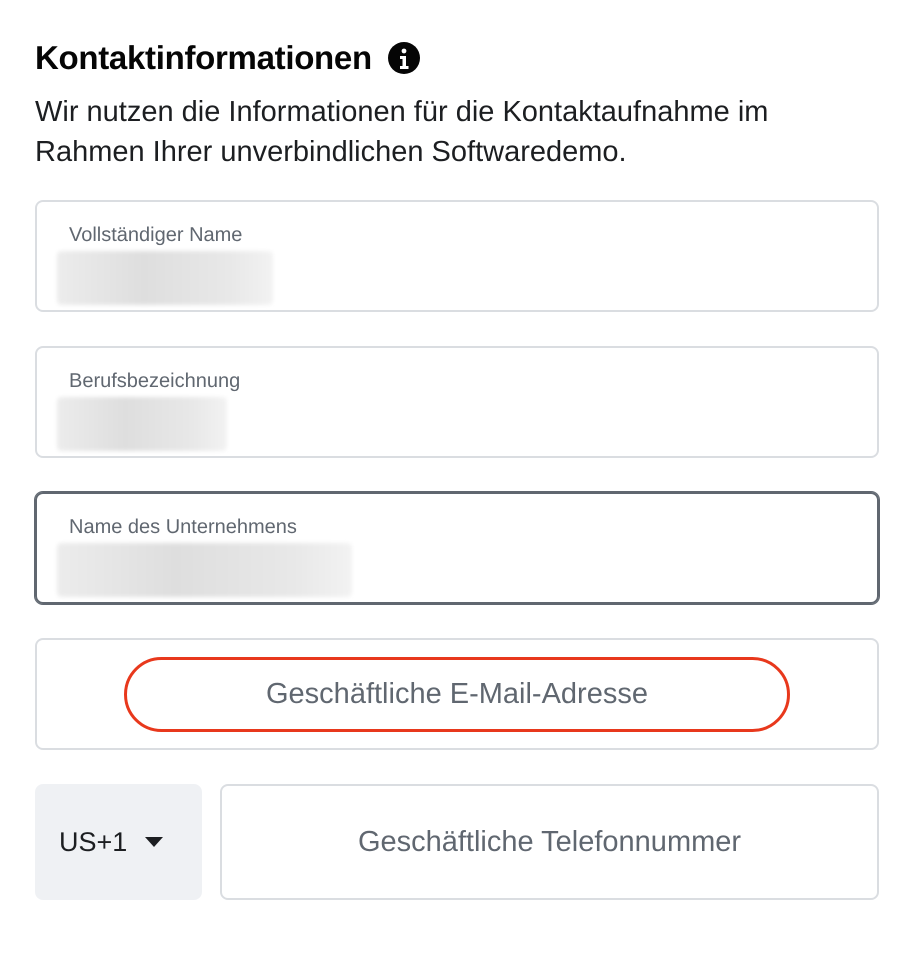  I want to click on field-label: Berufsbezeichnung, so click(155, 381).